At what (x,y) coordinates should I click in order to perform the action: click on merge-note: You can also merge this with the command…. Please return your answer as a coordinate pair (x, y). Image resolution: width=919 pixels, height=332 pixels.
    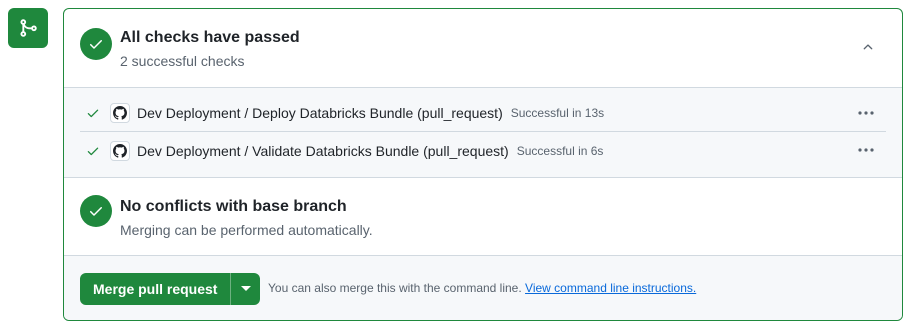
    Looking at the image, I should click on (482, 288).